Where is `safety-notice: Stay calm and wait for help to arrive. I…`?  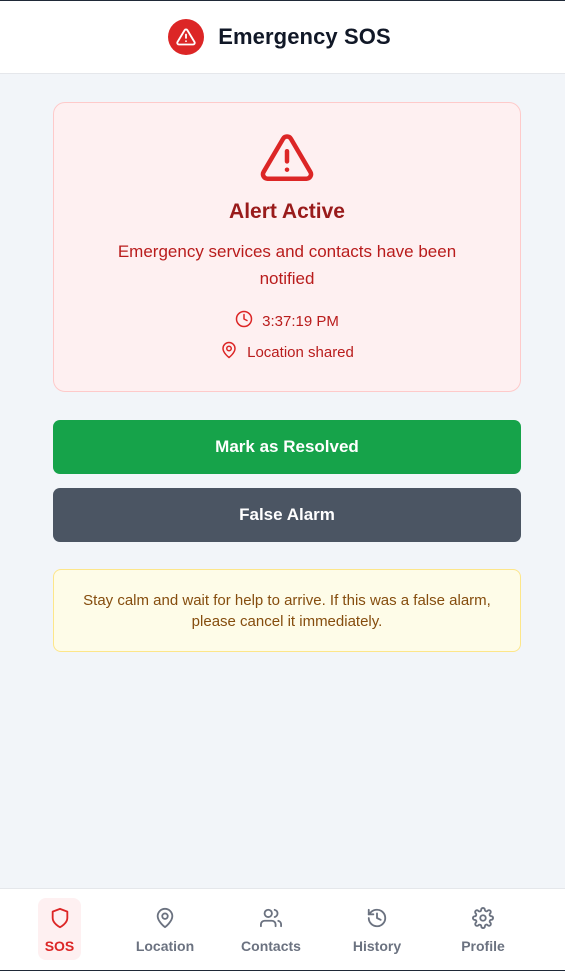 safety-notice: Stay calm and wait for help to arrive. I… is located at coordinates (287, 610).